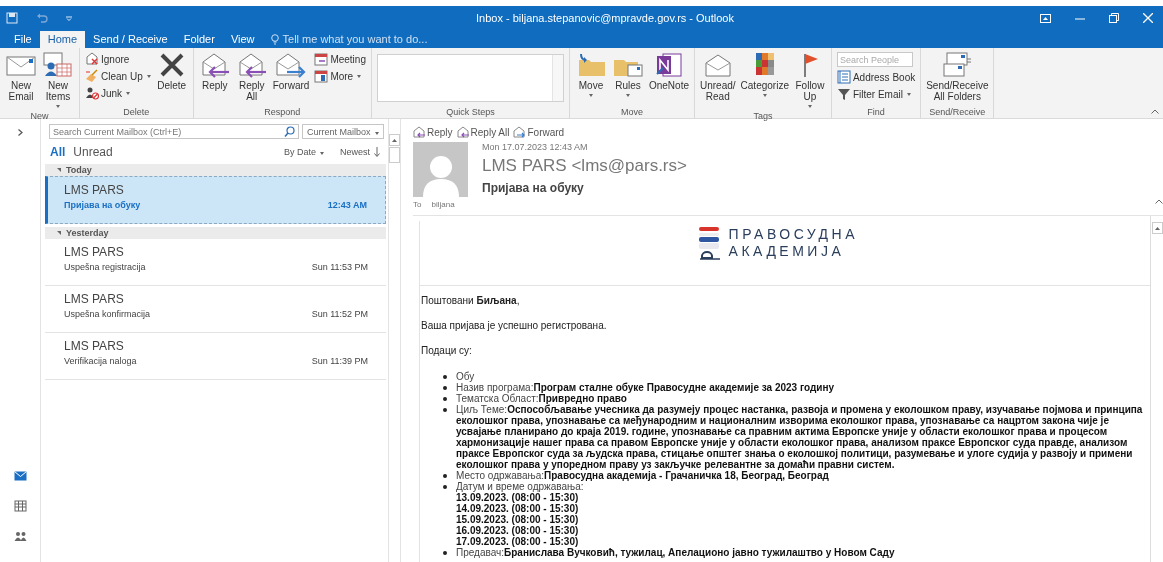 The height and width of the screenshot is (562, 1163). What do you see at coordinates (214, 71) in the screenshot?
I see `ribbon-button: Reply` at bounding box center [214, 71].